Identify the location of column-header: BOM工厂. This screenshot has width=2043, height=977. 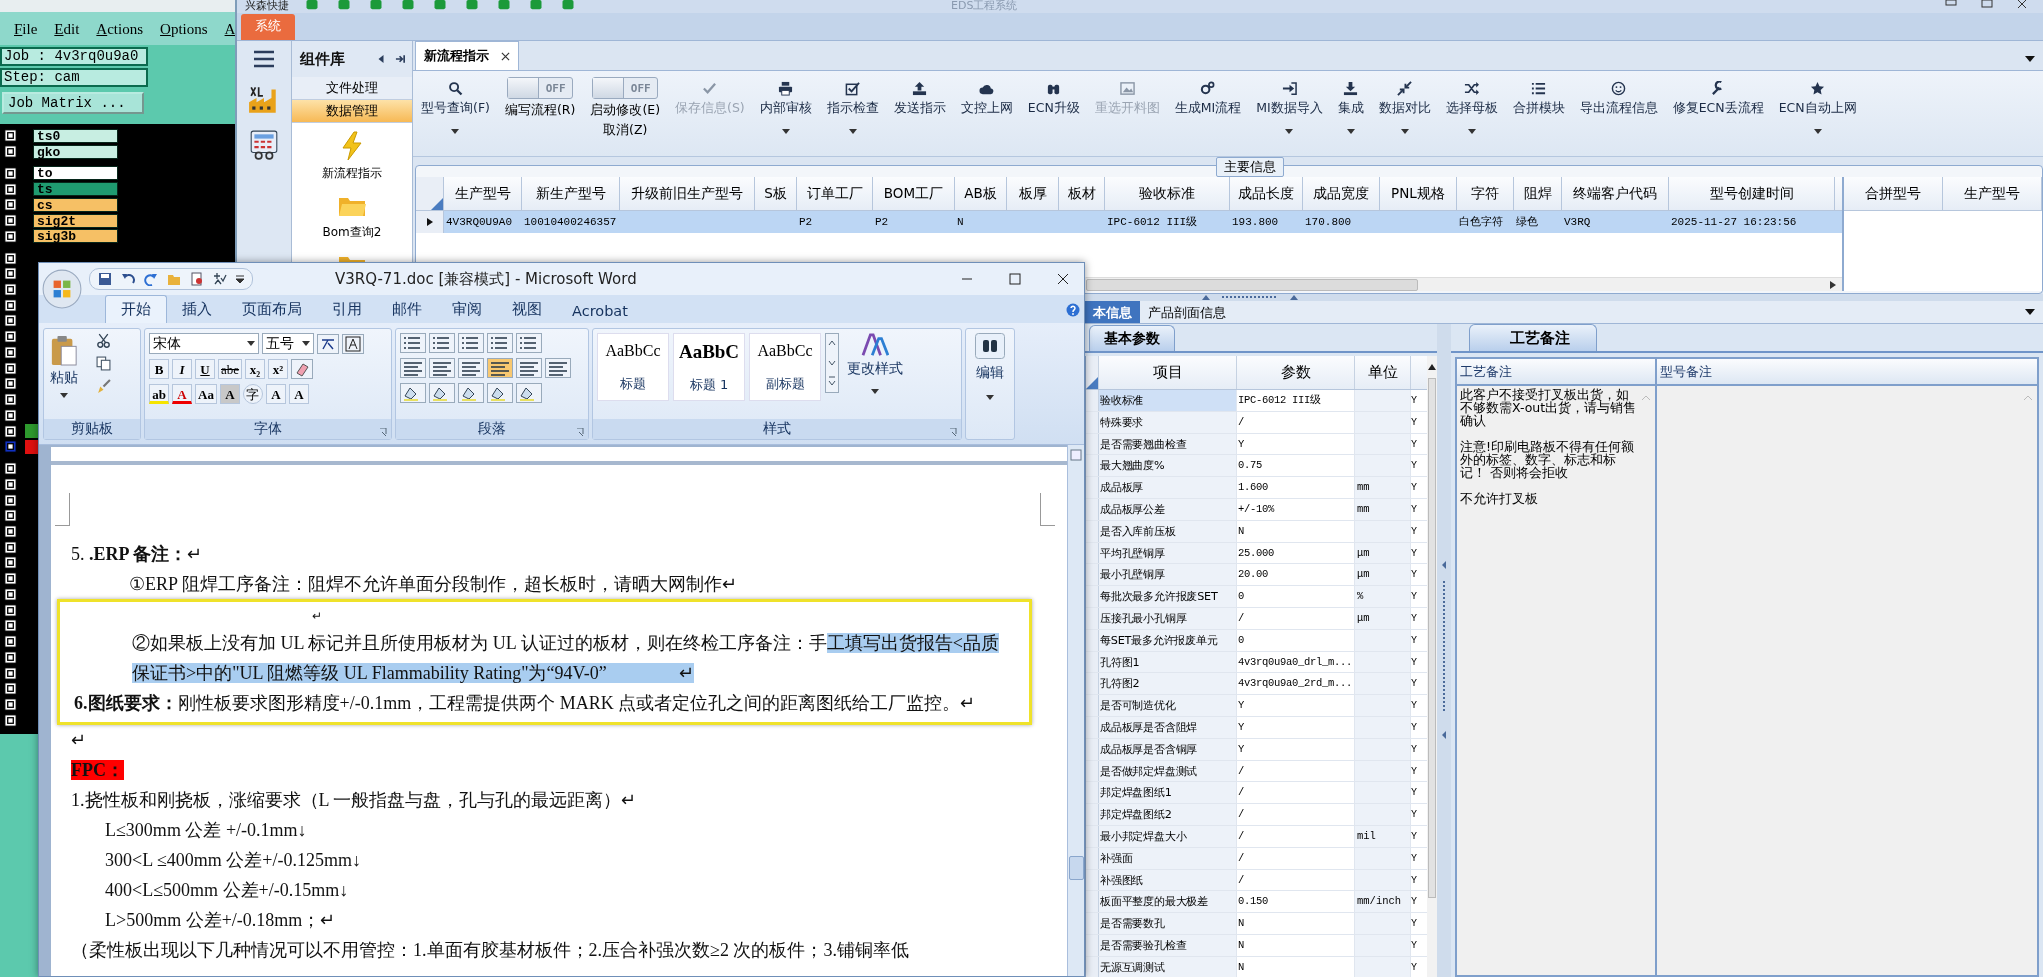
(914, 193).